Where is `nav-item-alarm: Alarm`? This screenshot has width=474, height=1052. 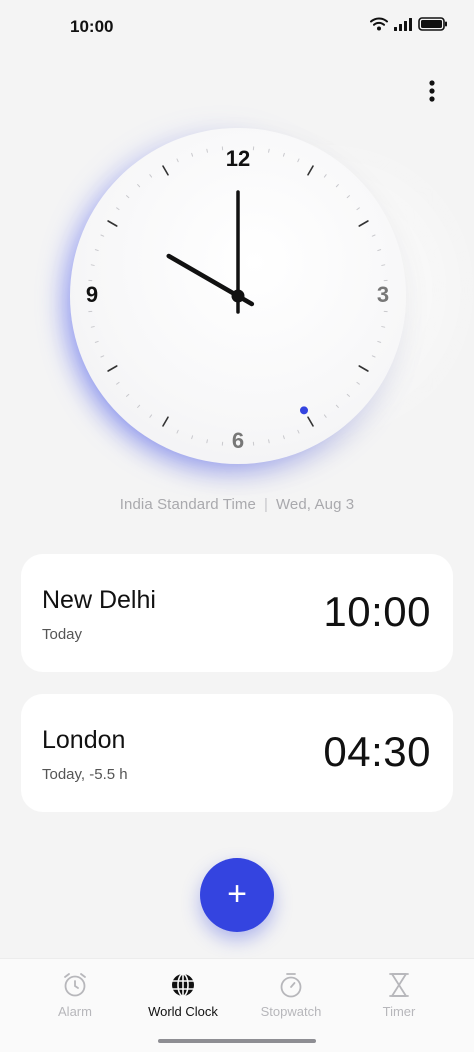 nav-item-alarm: Alarm is located at coordinates (75, 995).